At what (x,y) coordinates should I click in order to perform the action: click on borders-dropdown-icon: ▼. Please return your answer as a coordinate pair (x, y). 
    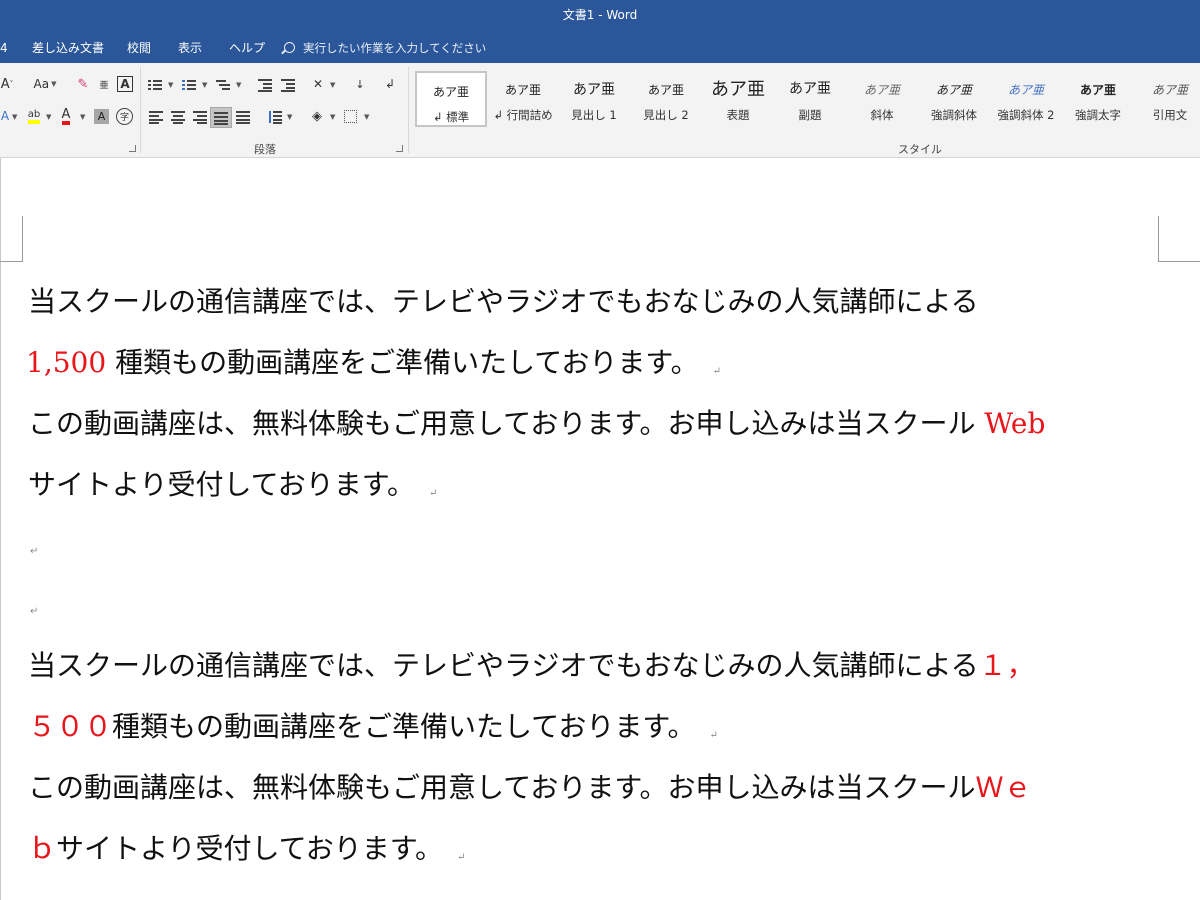
    Looking at the image, I should click on (366, 117).